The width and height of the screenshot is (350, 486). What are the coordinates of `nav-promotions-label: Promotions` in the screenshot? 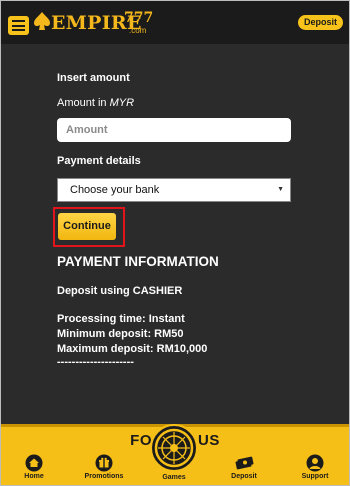 It's located at (104, 476).